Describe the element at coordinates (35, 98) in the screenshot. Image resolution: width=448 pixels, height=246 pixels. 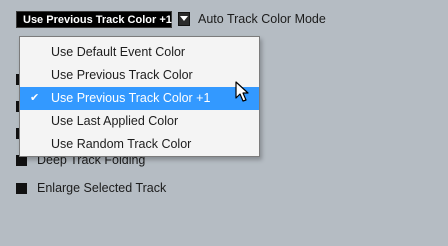
I see `checkmark-icon: ✔` at that location.